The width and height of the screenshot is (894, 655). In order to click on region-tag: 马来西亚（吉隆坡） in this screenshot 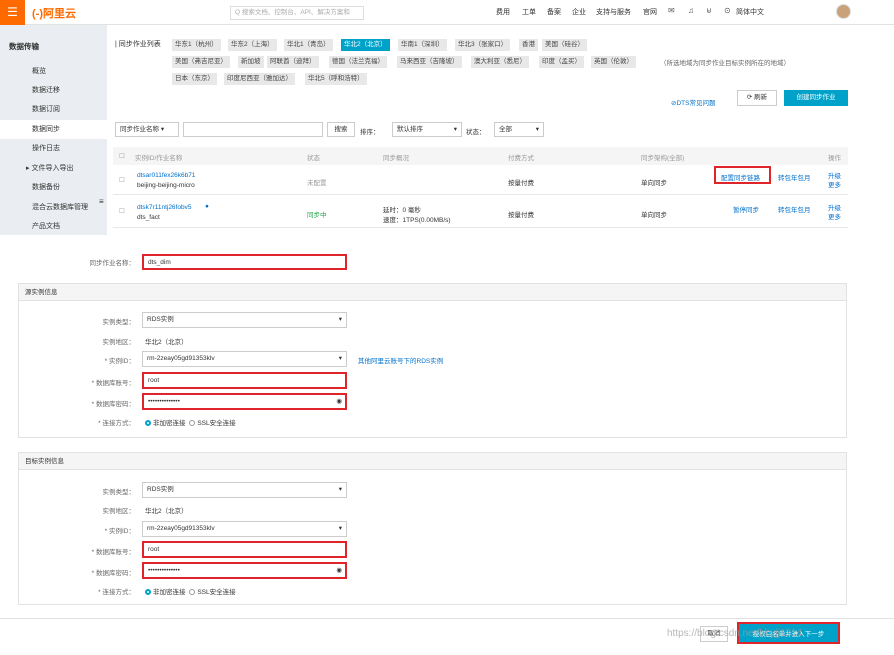, I will do `click(429, 62)`.